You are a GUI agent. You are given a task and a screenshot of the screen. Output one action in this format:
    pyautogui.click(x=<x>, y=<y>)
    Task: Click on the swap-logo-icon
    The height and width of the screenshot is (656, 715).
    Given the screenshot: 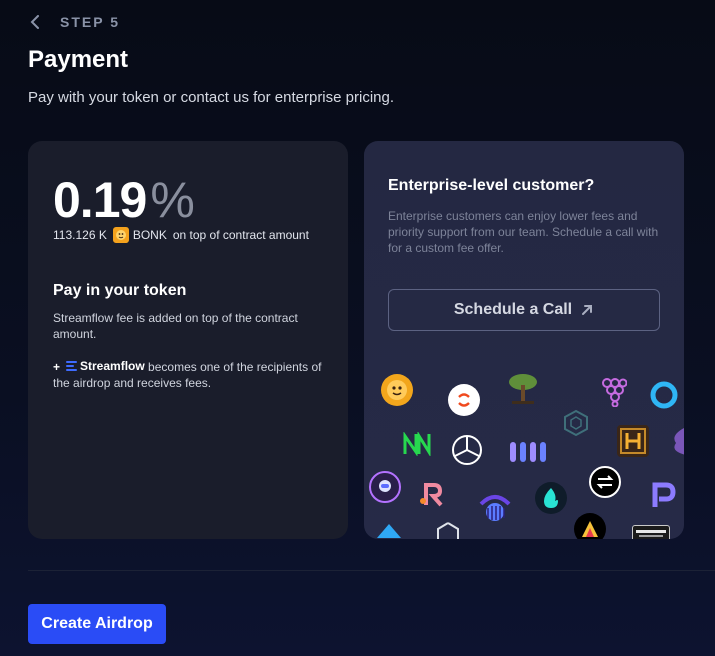 What is the action you would take?
    pyautogui.click(x=464, y=400)
    